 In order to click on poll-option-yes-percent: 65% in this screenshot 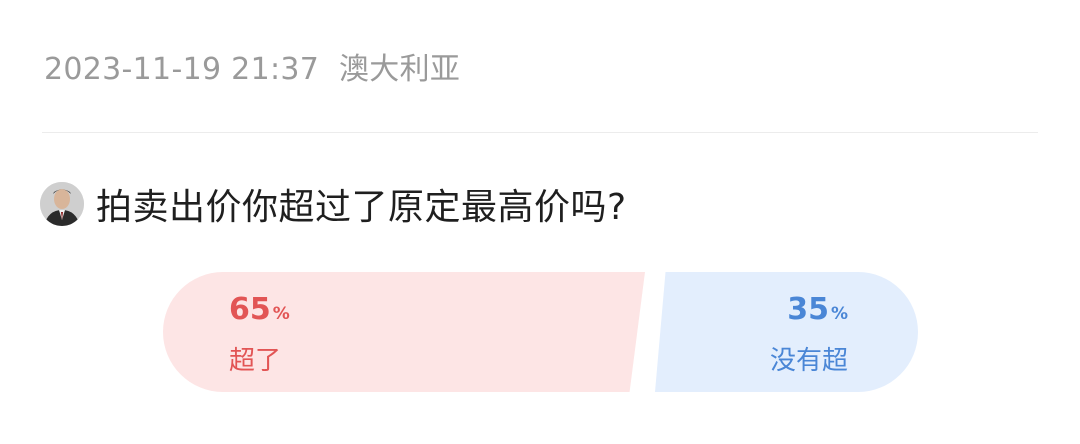, I will do `click(259, 309)`.